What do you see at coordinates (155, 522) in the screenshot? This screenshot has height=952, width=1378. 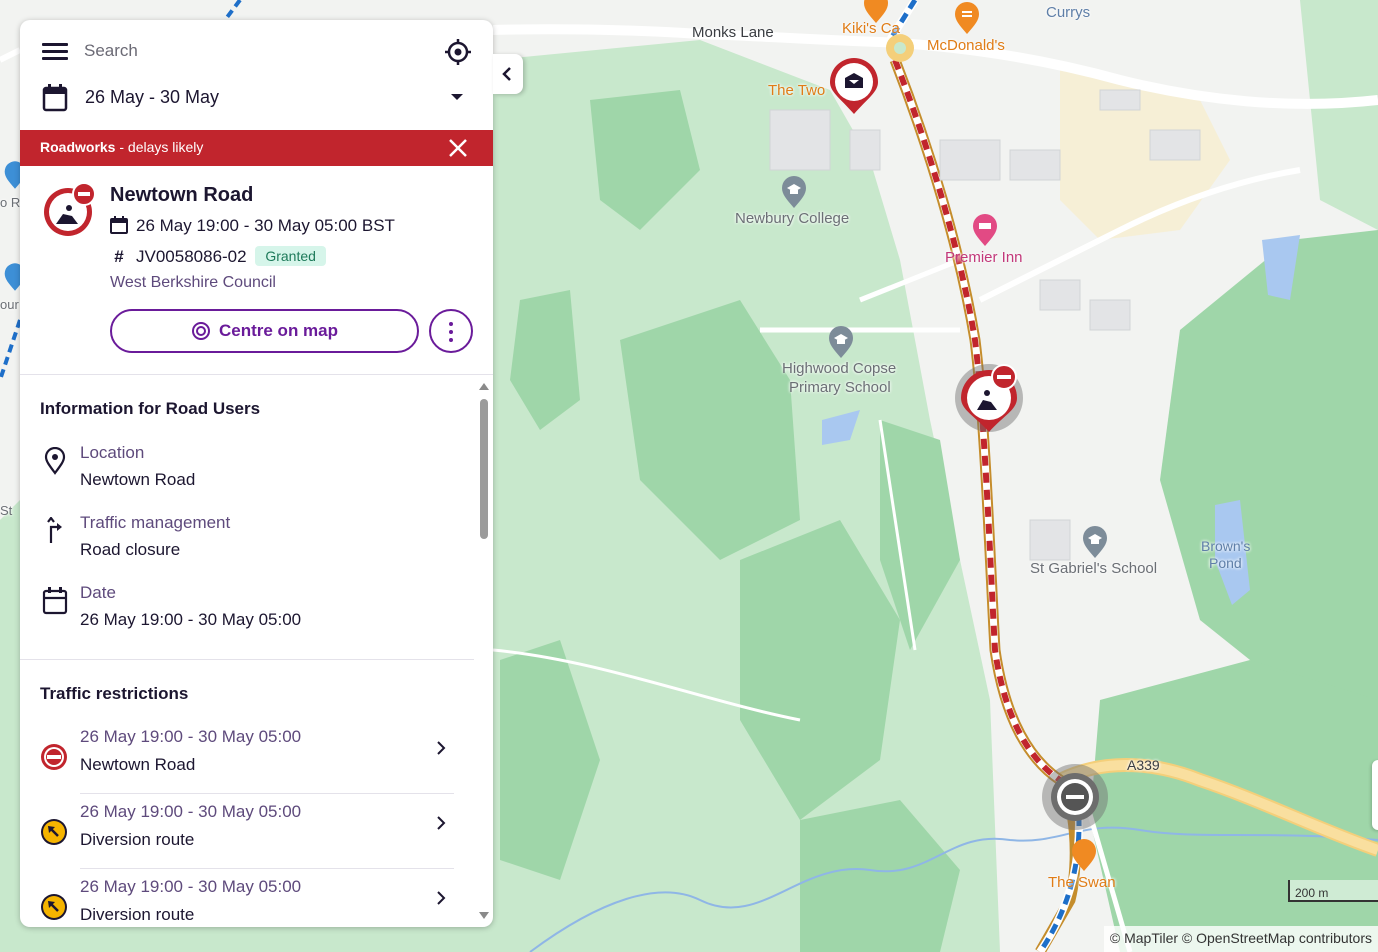 I see `info-label: Traffic management` at bounding box center [155, 522].